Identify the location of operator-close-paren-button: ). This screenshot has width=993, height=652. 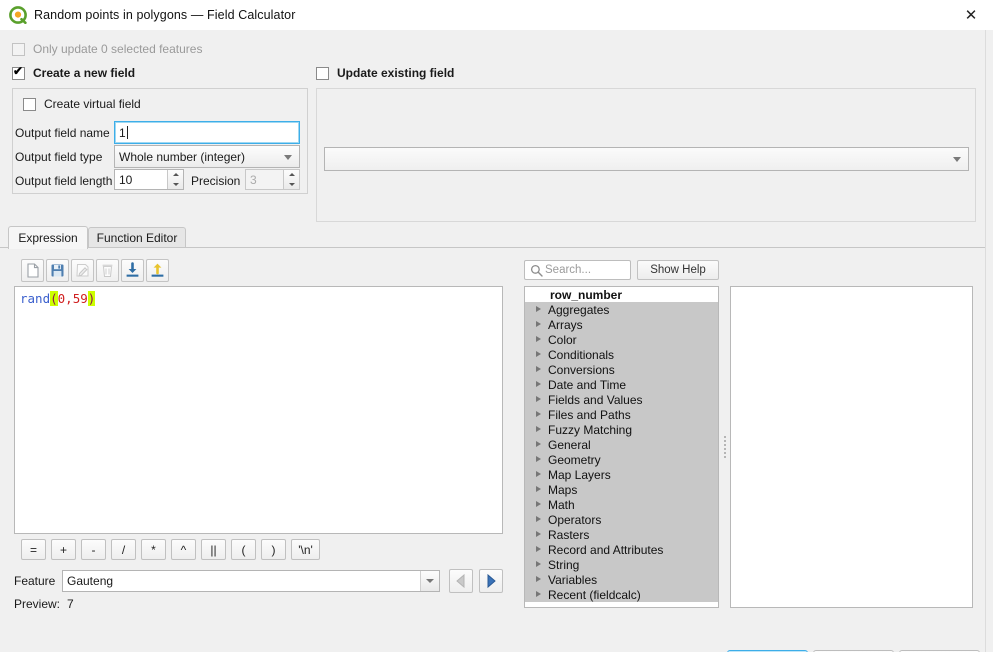
(273, 549).